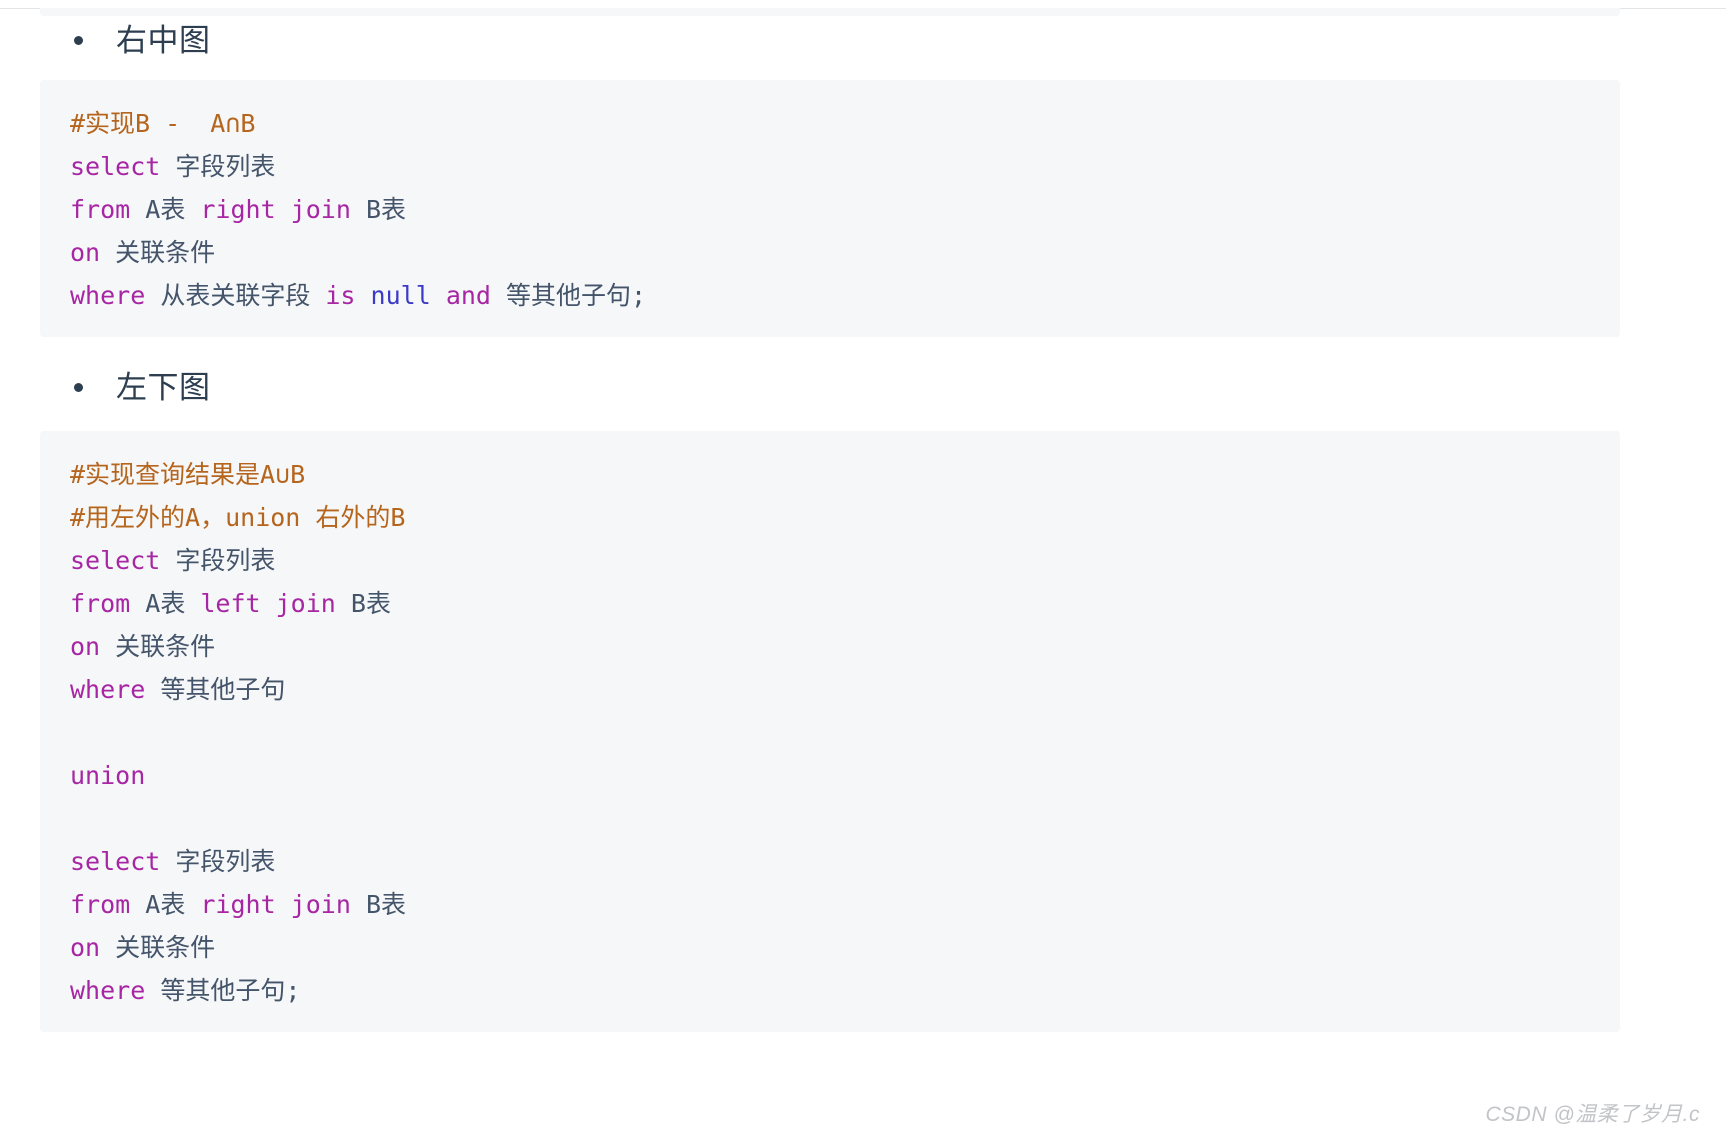 The image size is (1726, 1146). What do you see at coordinates (235, 295) in the screenshot?
I see `code-token-plain: 从表关联字段` at bounding box center [235, 295].